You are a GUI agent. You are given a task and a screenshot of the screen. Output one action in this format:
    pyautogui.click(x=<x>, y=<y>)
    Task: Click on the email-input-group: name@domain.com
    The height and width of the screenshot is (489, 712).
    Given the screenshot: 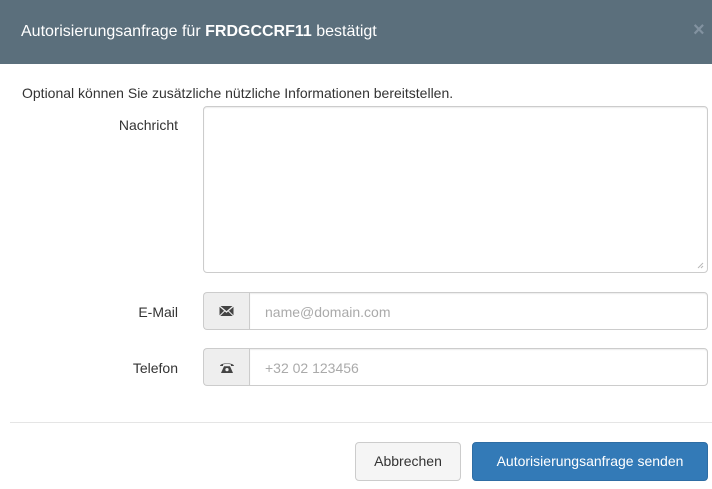 What is the action you would take?
    pyautogui.click(x=455, y=311)
    